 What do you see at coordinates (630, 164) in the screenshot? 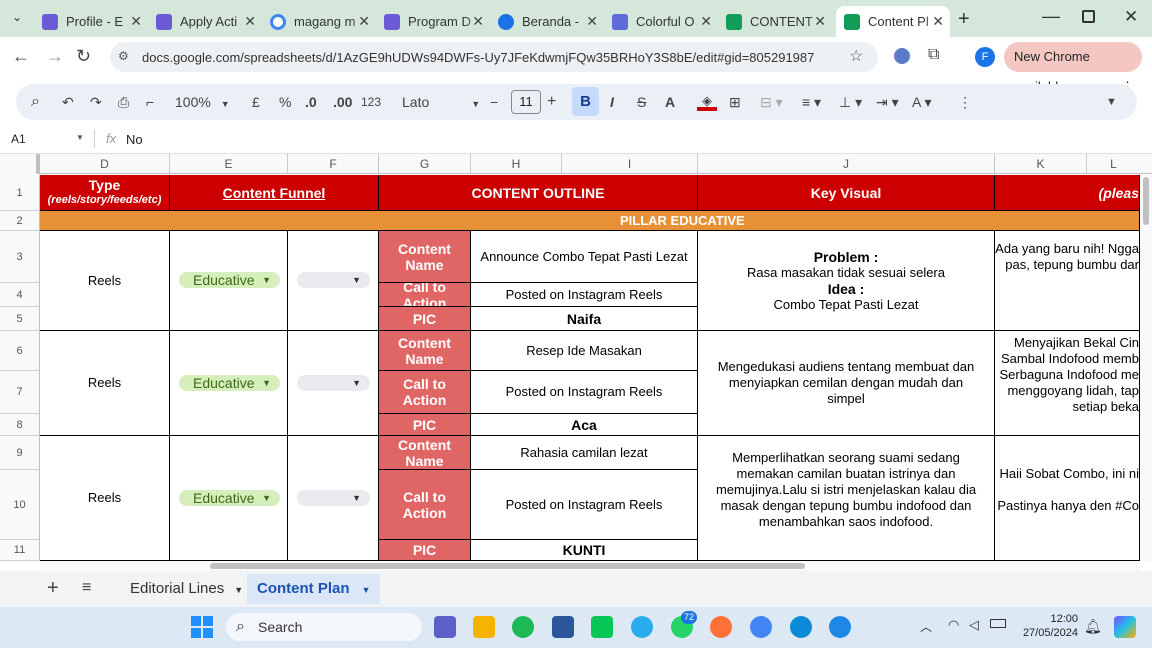
I see `column-header-i: I` at bounding box center [630, 164].